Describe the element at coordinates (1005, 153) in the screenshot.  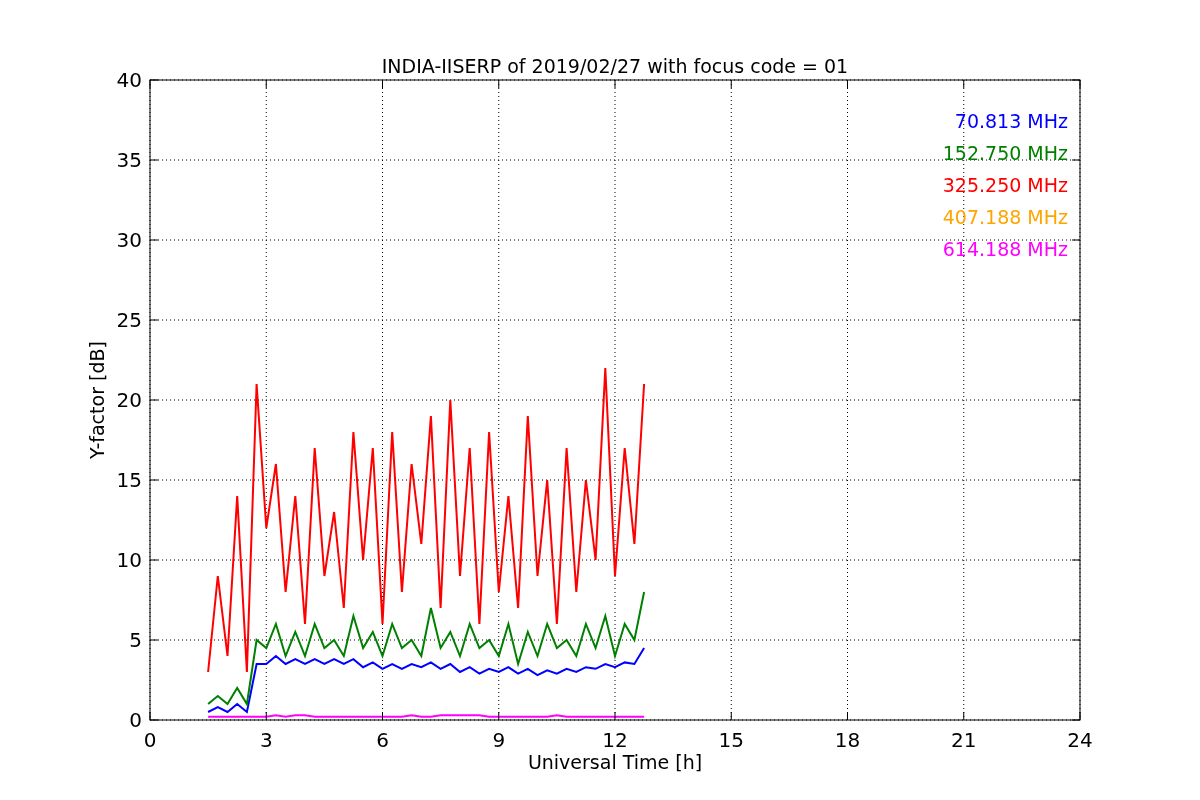
I see `legend-label: 152.750 MHz` at that location.